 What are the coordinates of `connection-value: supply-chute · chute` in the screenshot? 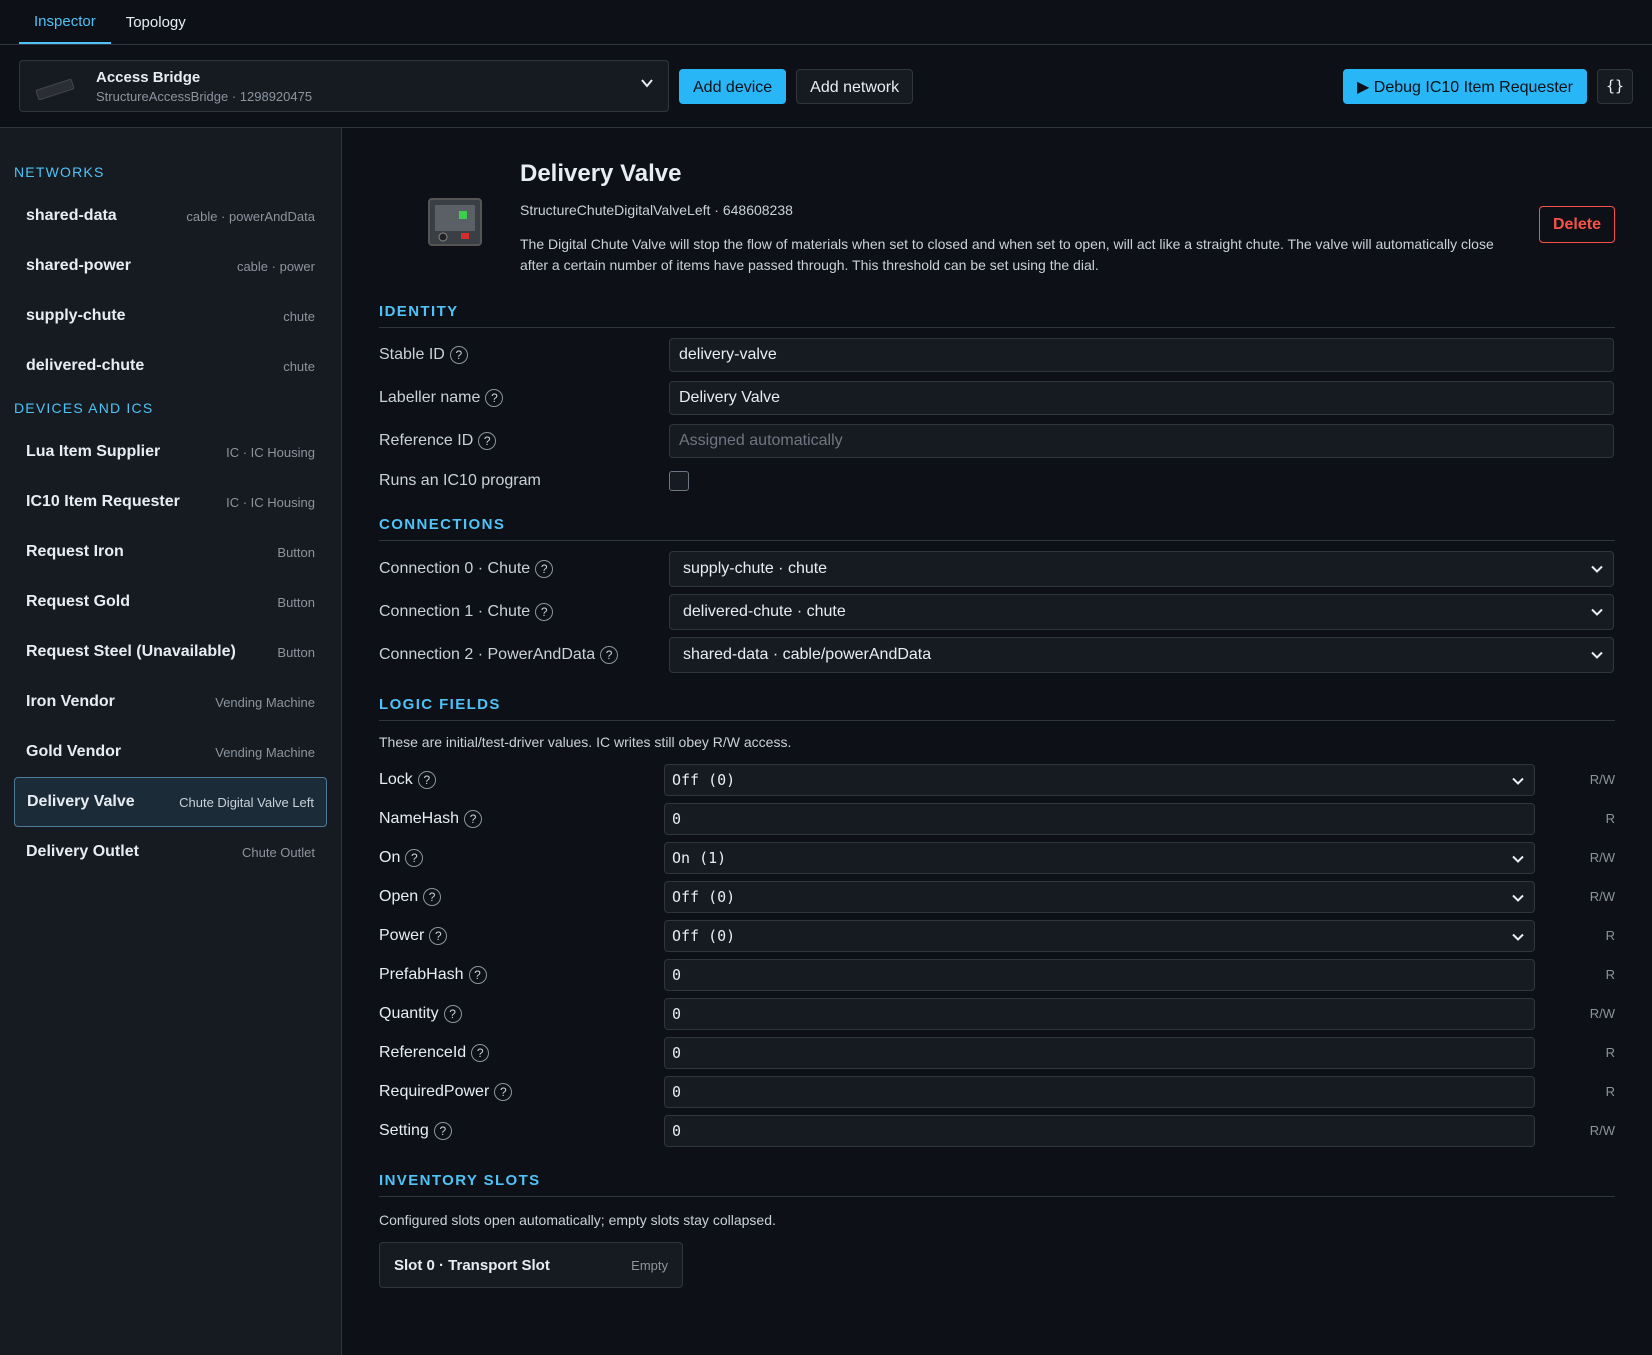 It's located at (755, 568).